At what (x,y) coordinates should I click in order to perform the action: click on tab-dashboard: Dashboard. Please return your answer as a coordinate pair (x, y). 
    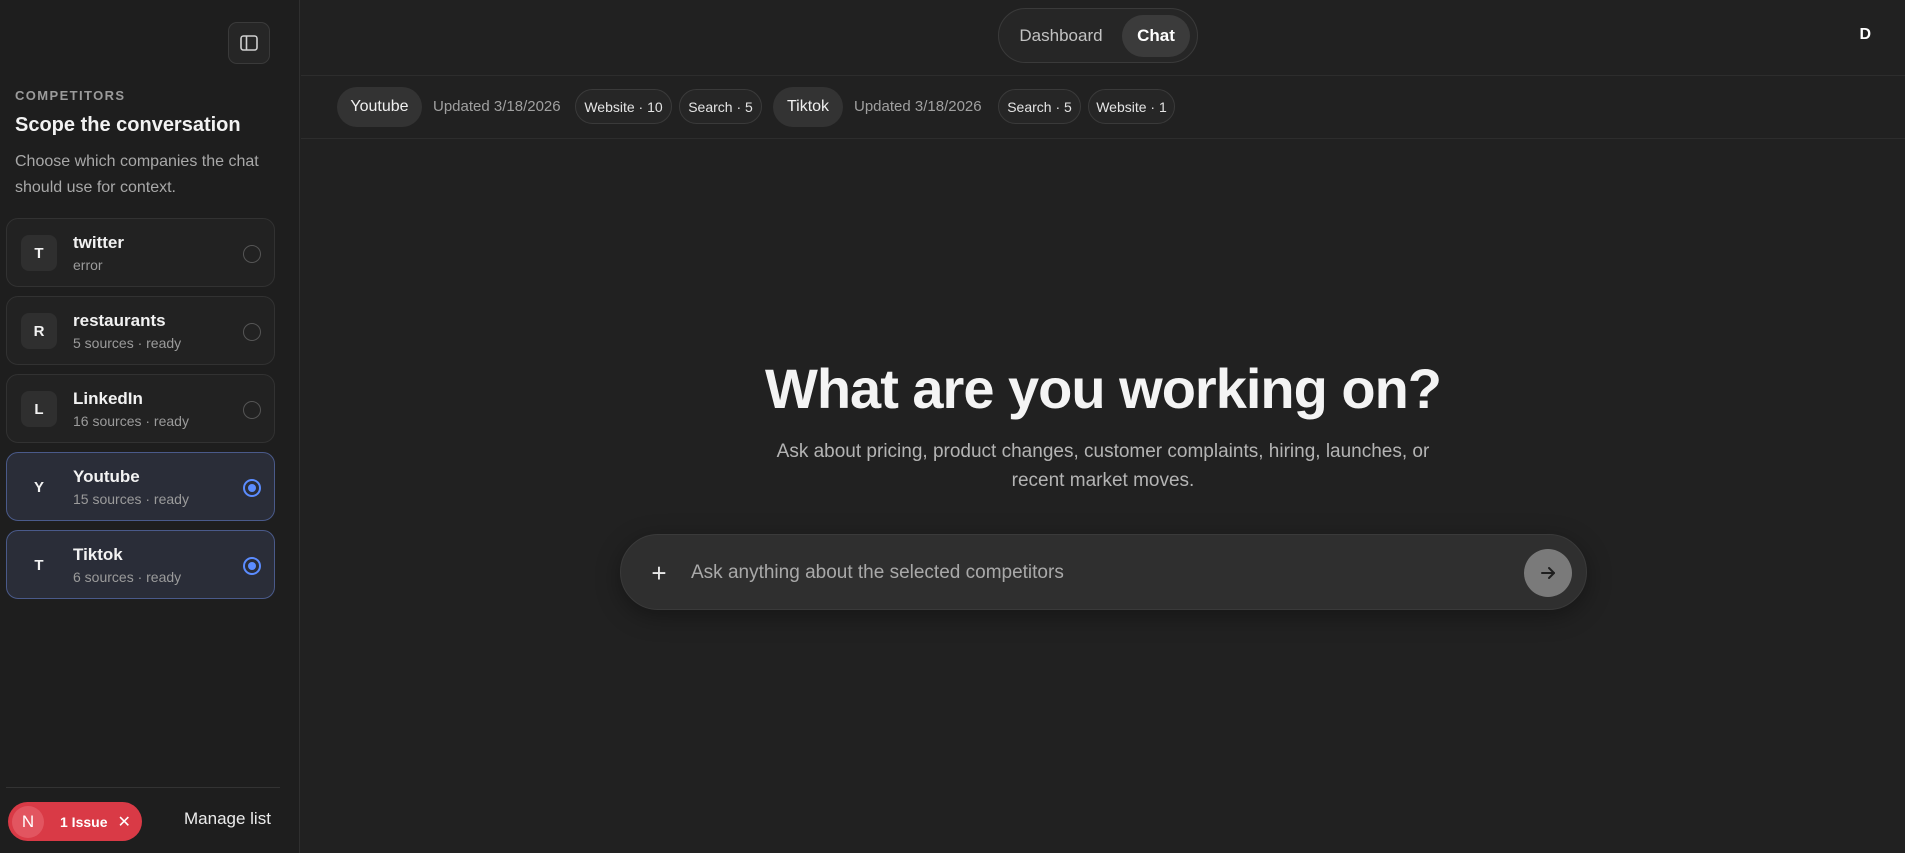
    Looking at the image, I should click on (1061, 36).